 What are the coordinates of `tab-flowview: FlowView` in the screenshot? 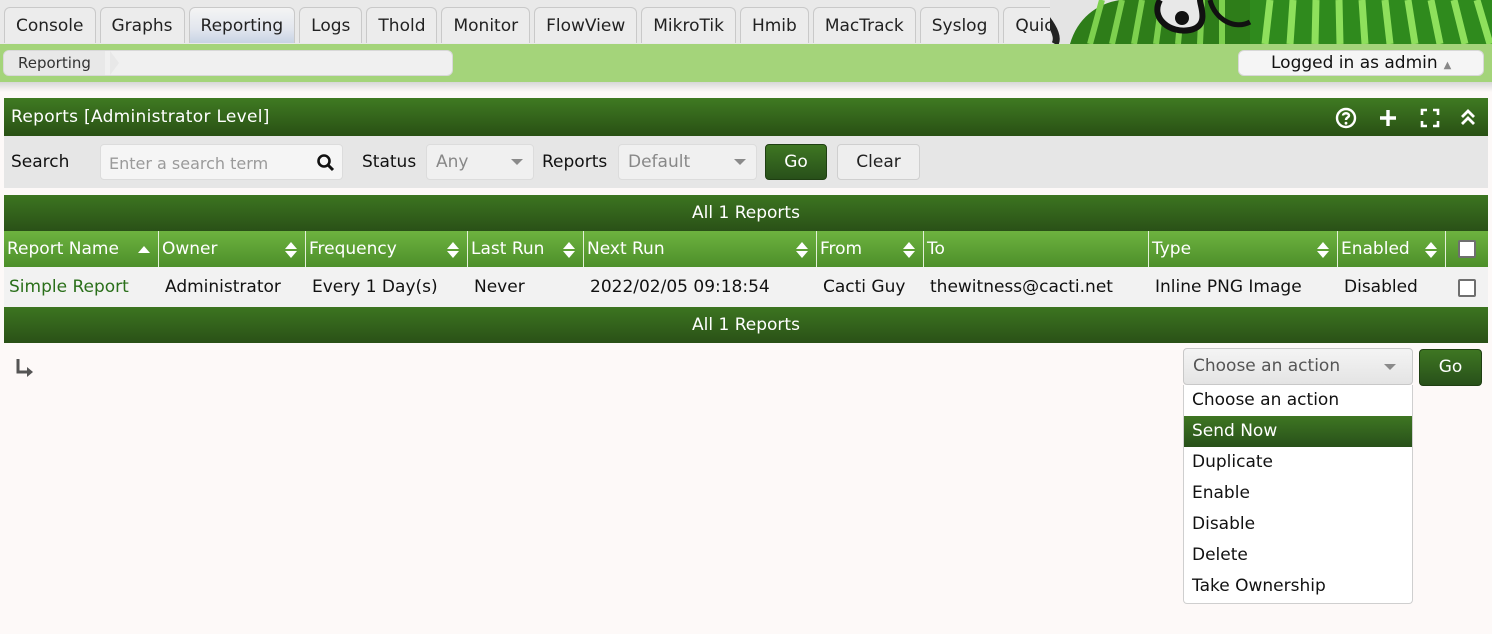 It's located at (586, 25).